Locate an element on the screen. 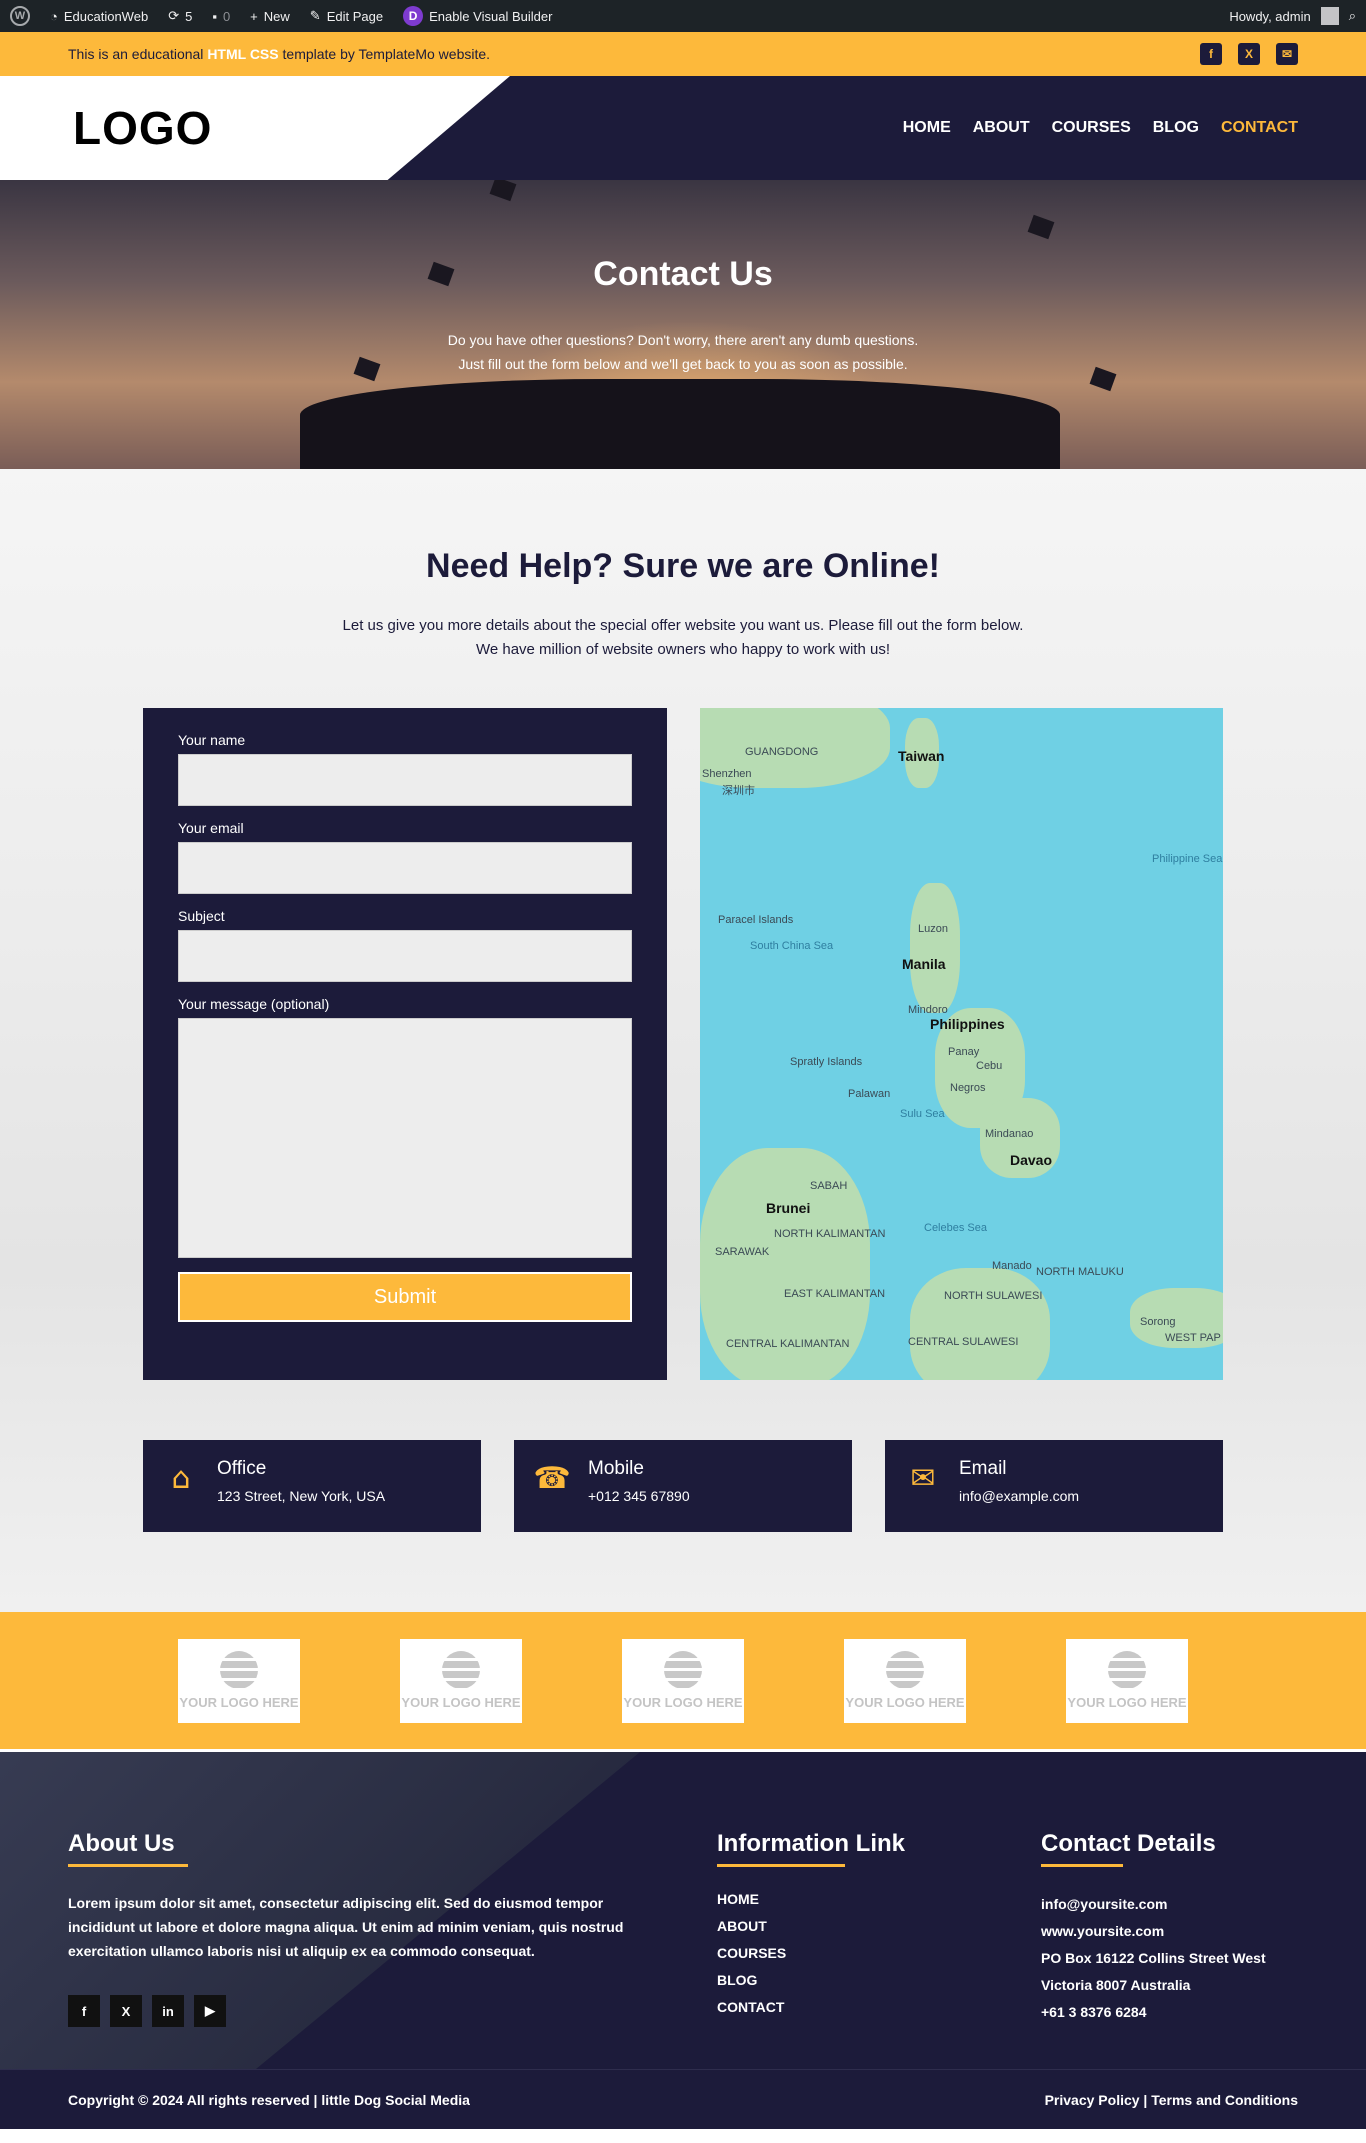 The width and height of the screenshot is (1366, 2143). map-label: SABAH is located at coordinates (829, 1186).